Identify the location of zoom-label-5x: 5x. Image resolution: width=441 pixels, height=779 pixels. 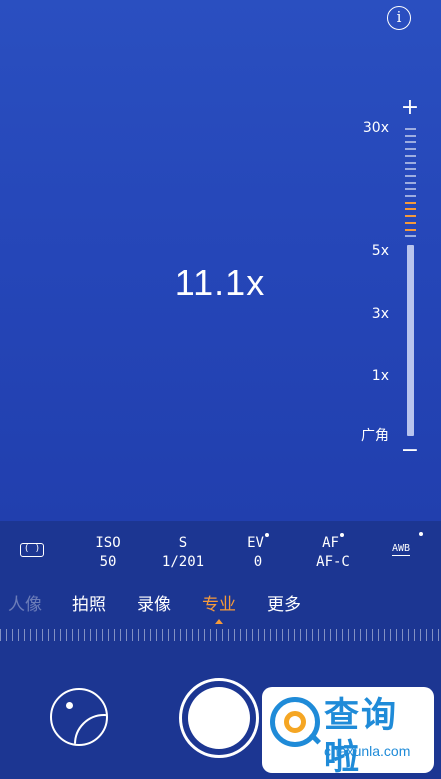
(380, 251).